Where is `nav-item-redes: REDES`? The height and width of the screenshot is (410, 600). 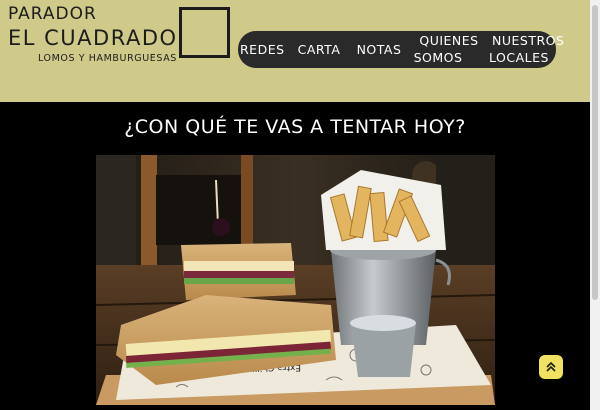 nav-item-redes: REDES is located at coordinates (262, 49).